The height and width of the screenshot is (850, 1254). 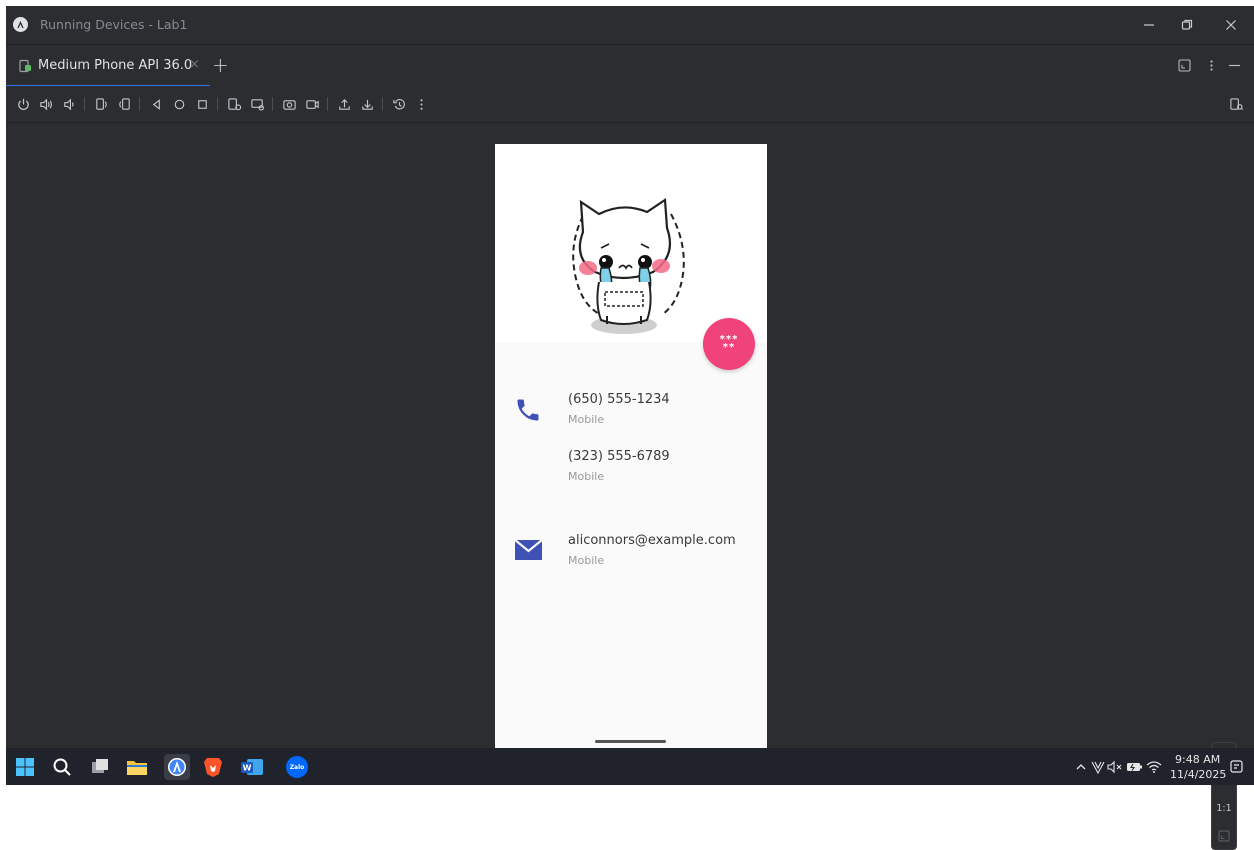 I want to click on contact-header-image, so click(x=631, y=243).